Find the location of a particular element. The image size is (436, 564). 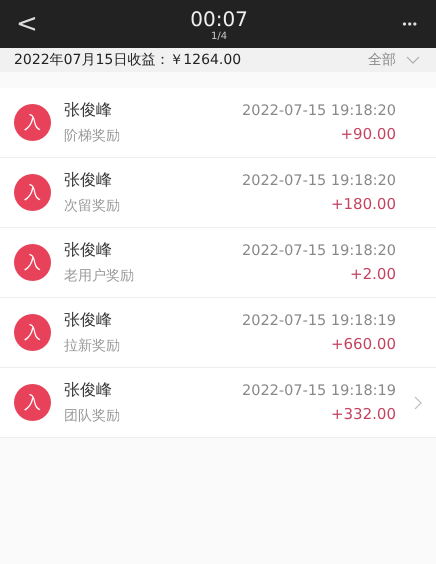

more-button: ••• is located at coordinates (410, 24).